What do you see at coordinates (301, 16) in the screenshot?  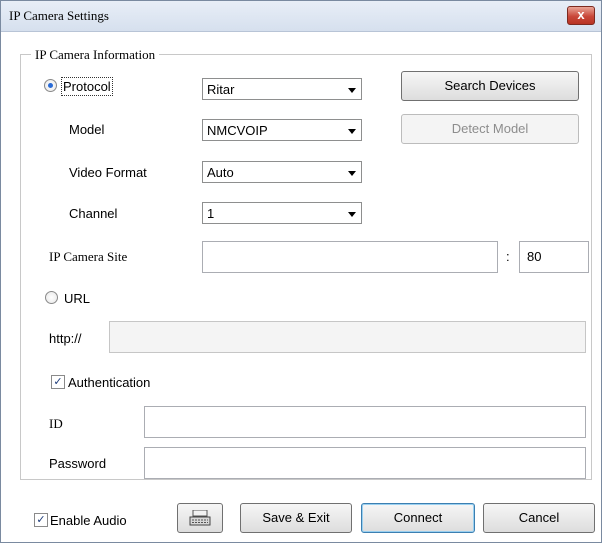 I see `title-bar: IP Camera Settings x` at bounding box center [301, 16].